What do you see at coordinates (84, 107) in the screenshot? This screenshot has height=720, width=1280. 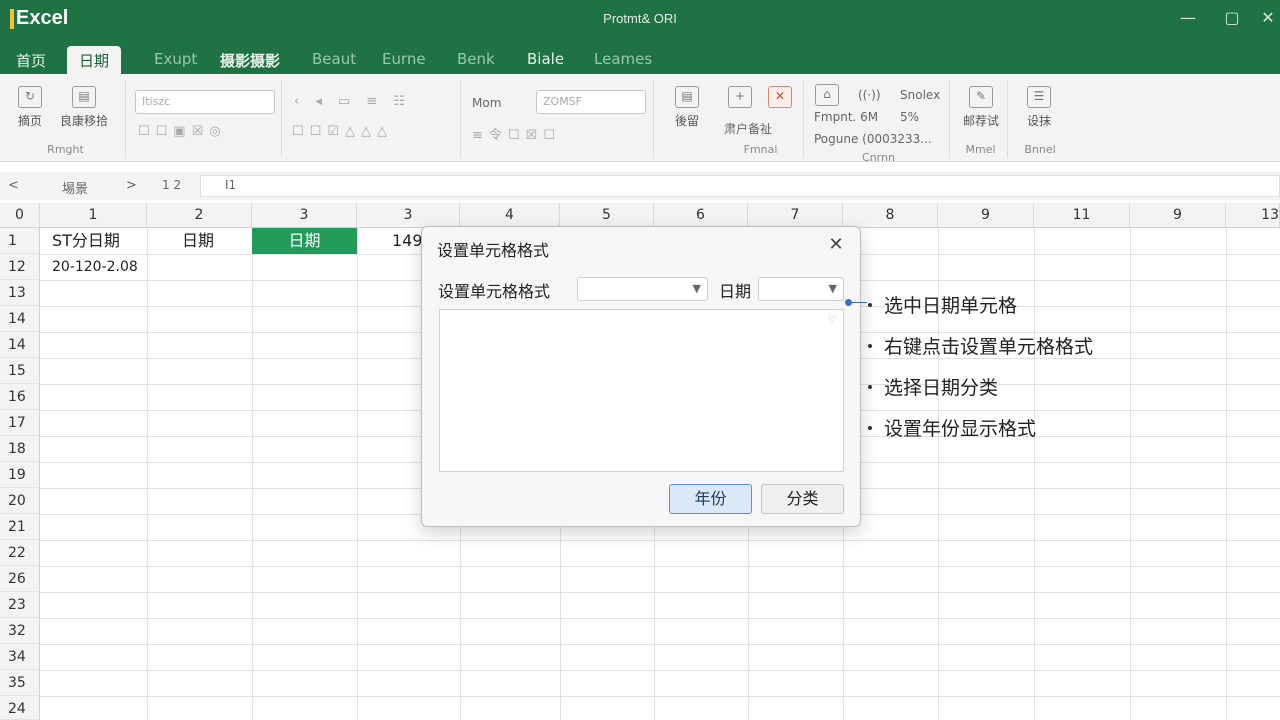 I see `move-button: ▤ 良康移拾` at bounding box center [84, 107].